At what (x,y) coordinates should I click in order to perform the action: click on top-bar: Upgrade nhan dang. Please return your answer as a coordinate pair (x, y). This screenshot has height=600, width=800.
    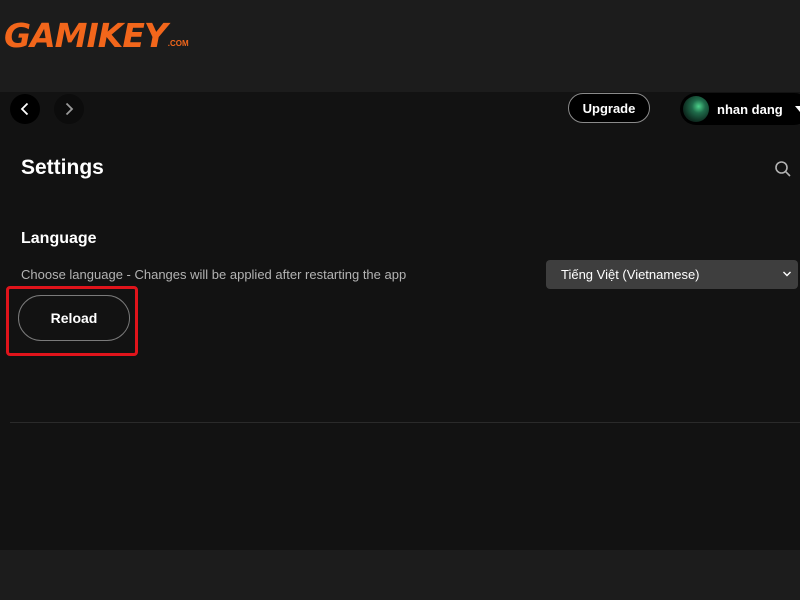
    Looking at the image, I should click on (400, 108).